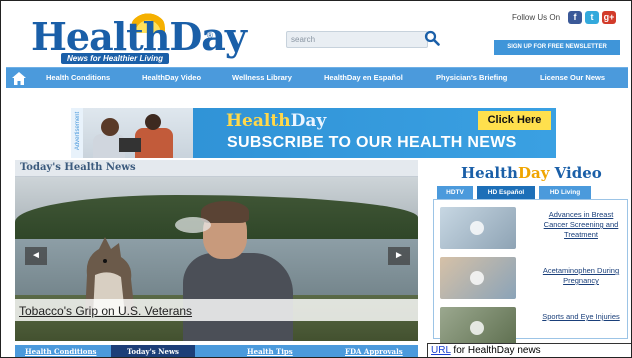 This screenshot has width=632, height=358. Describe the element at coordinates (565, 192) in the screenshot. I see `tab-hd-living: HD Living` at that location.